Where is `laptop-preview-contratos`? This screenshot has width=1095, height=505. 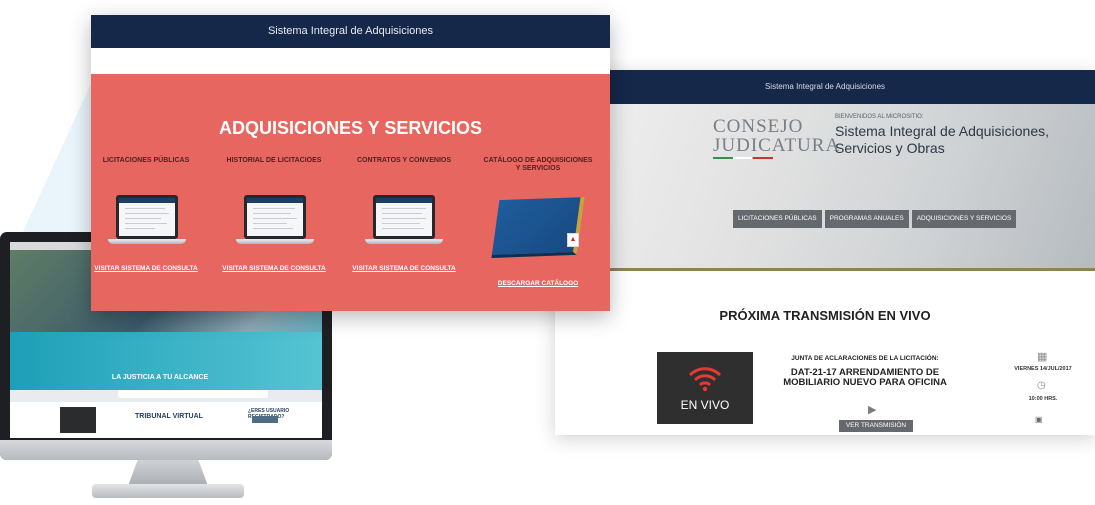
laptop-preview-contratos is located at coordinates (404, 224).